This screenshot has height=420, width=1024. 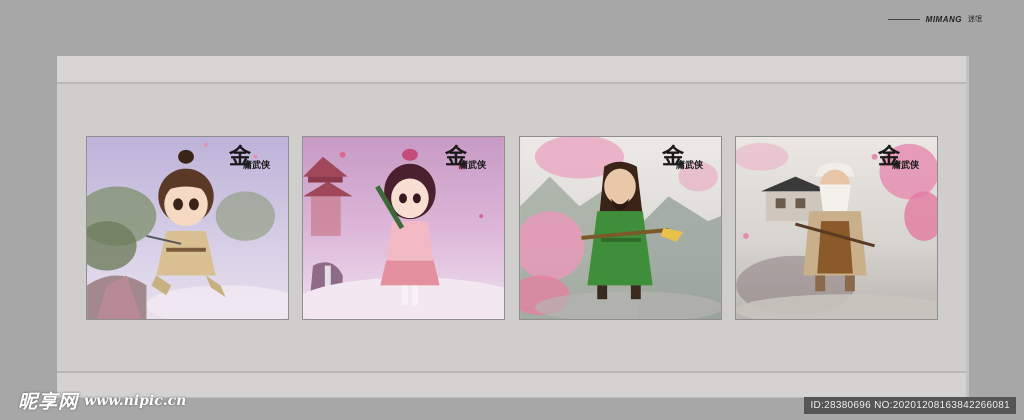 I want to click on artwork-panel-green-robed-swordsman: 金 庸武侠, so click(x=620, y=228).